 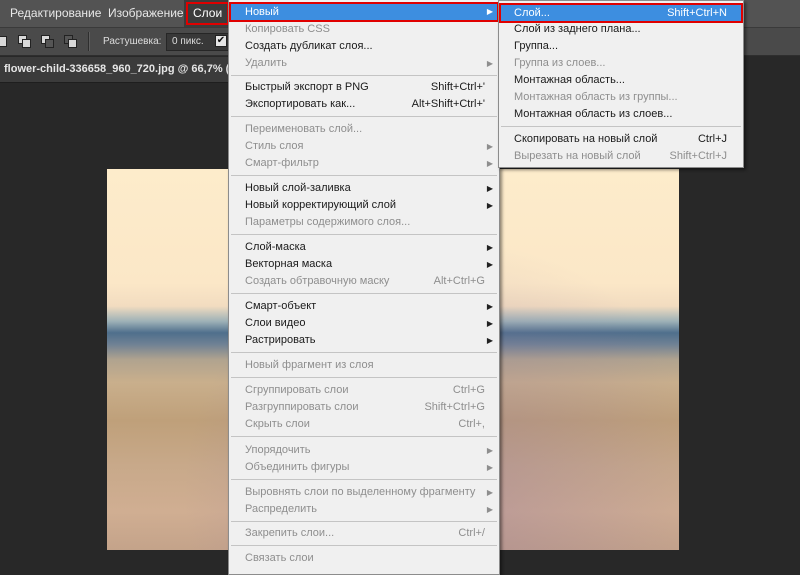 What do you see at coordinates (621, 13) in the screenshot?
I see `submenu-item-layer: Слой... Shift+Ctrl+N` at bounding box center [621, 13].